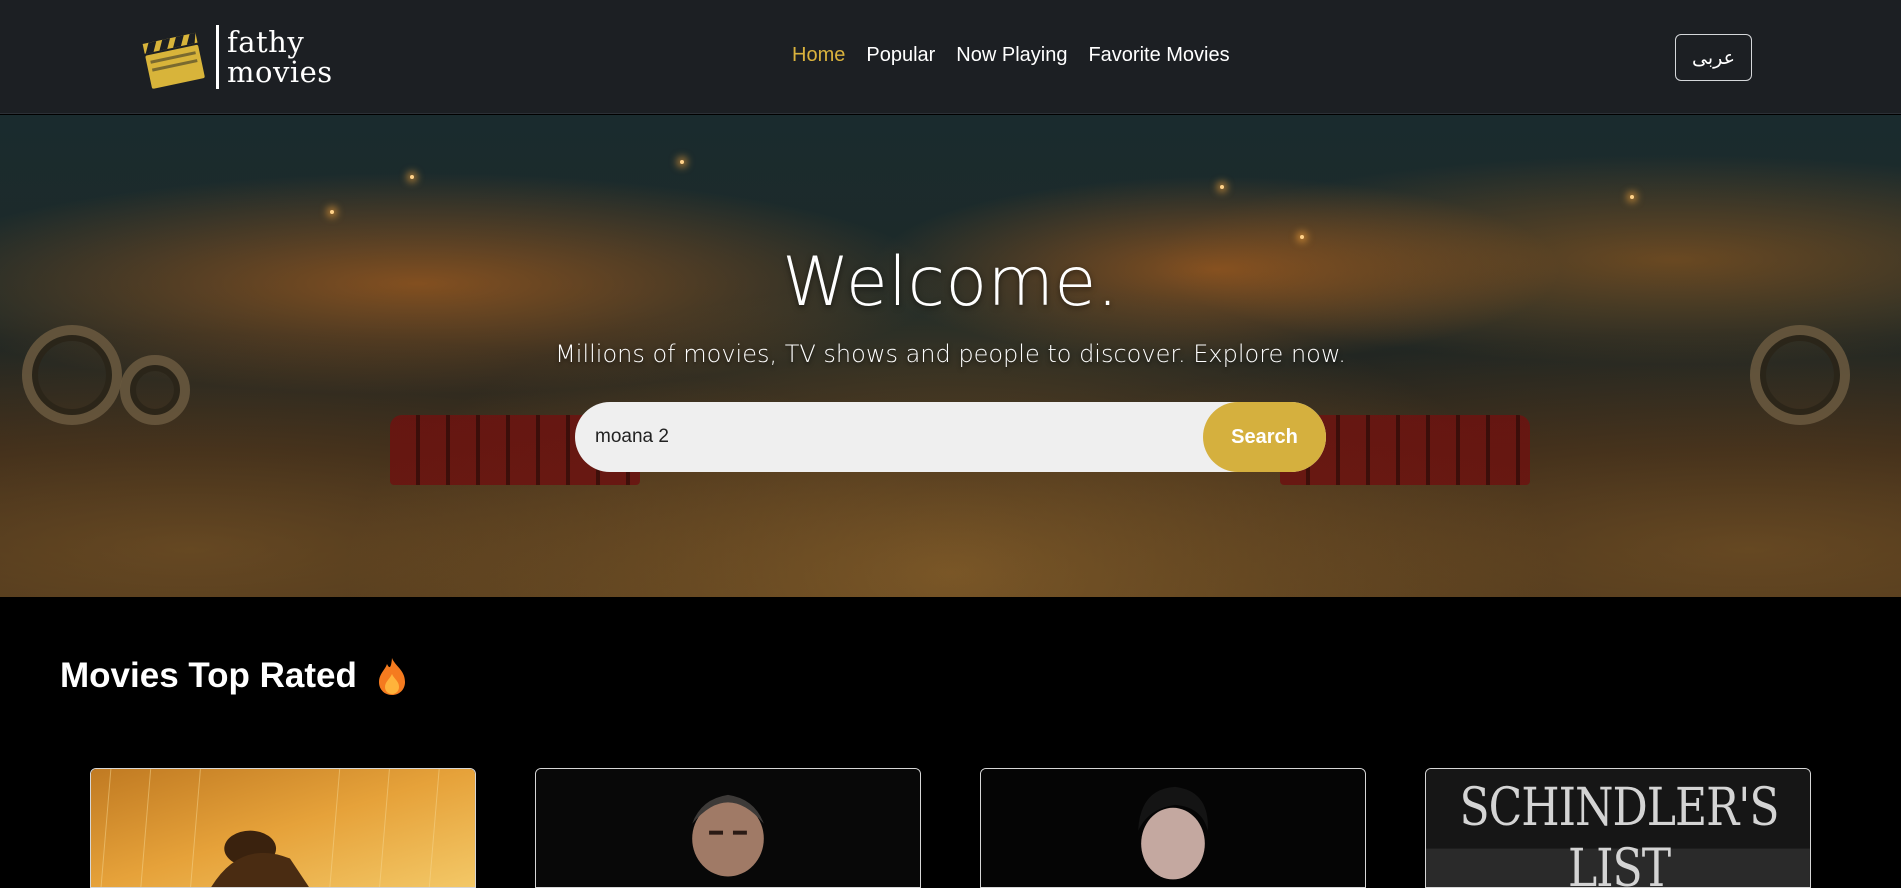 This screenshot has height=888, width=1901. I want to click on rain-figure-poster-icon, so click(283, 828).